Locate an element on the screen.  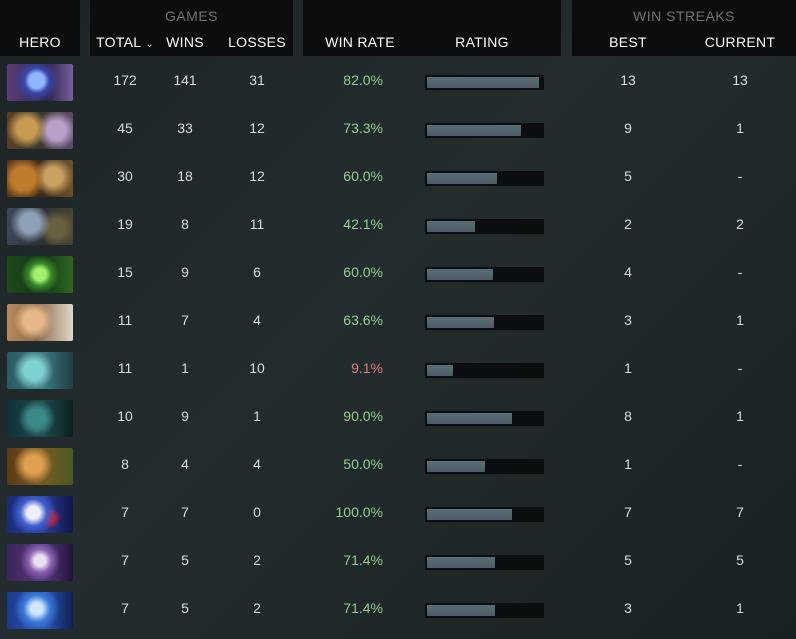
column-header-win-rate: WIN RATE is located at coordinates (360, 42).